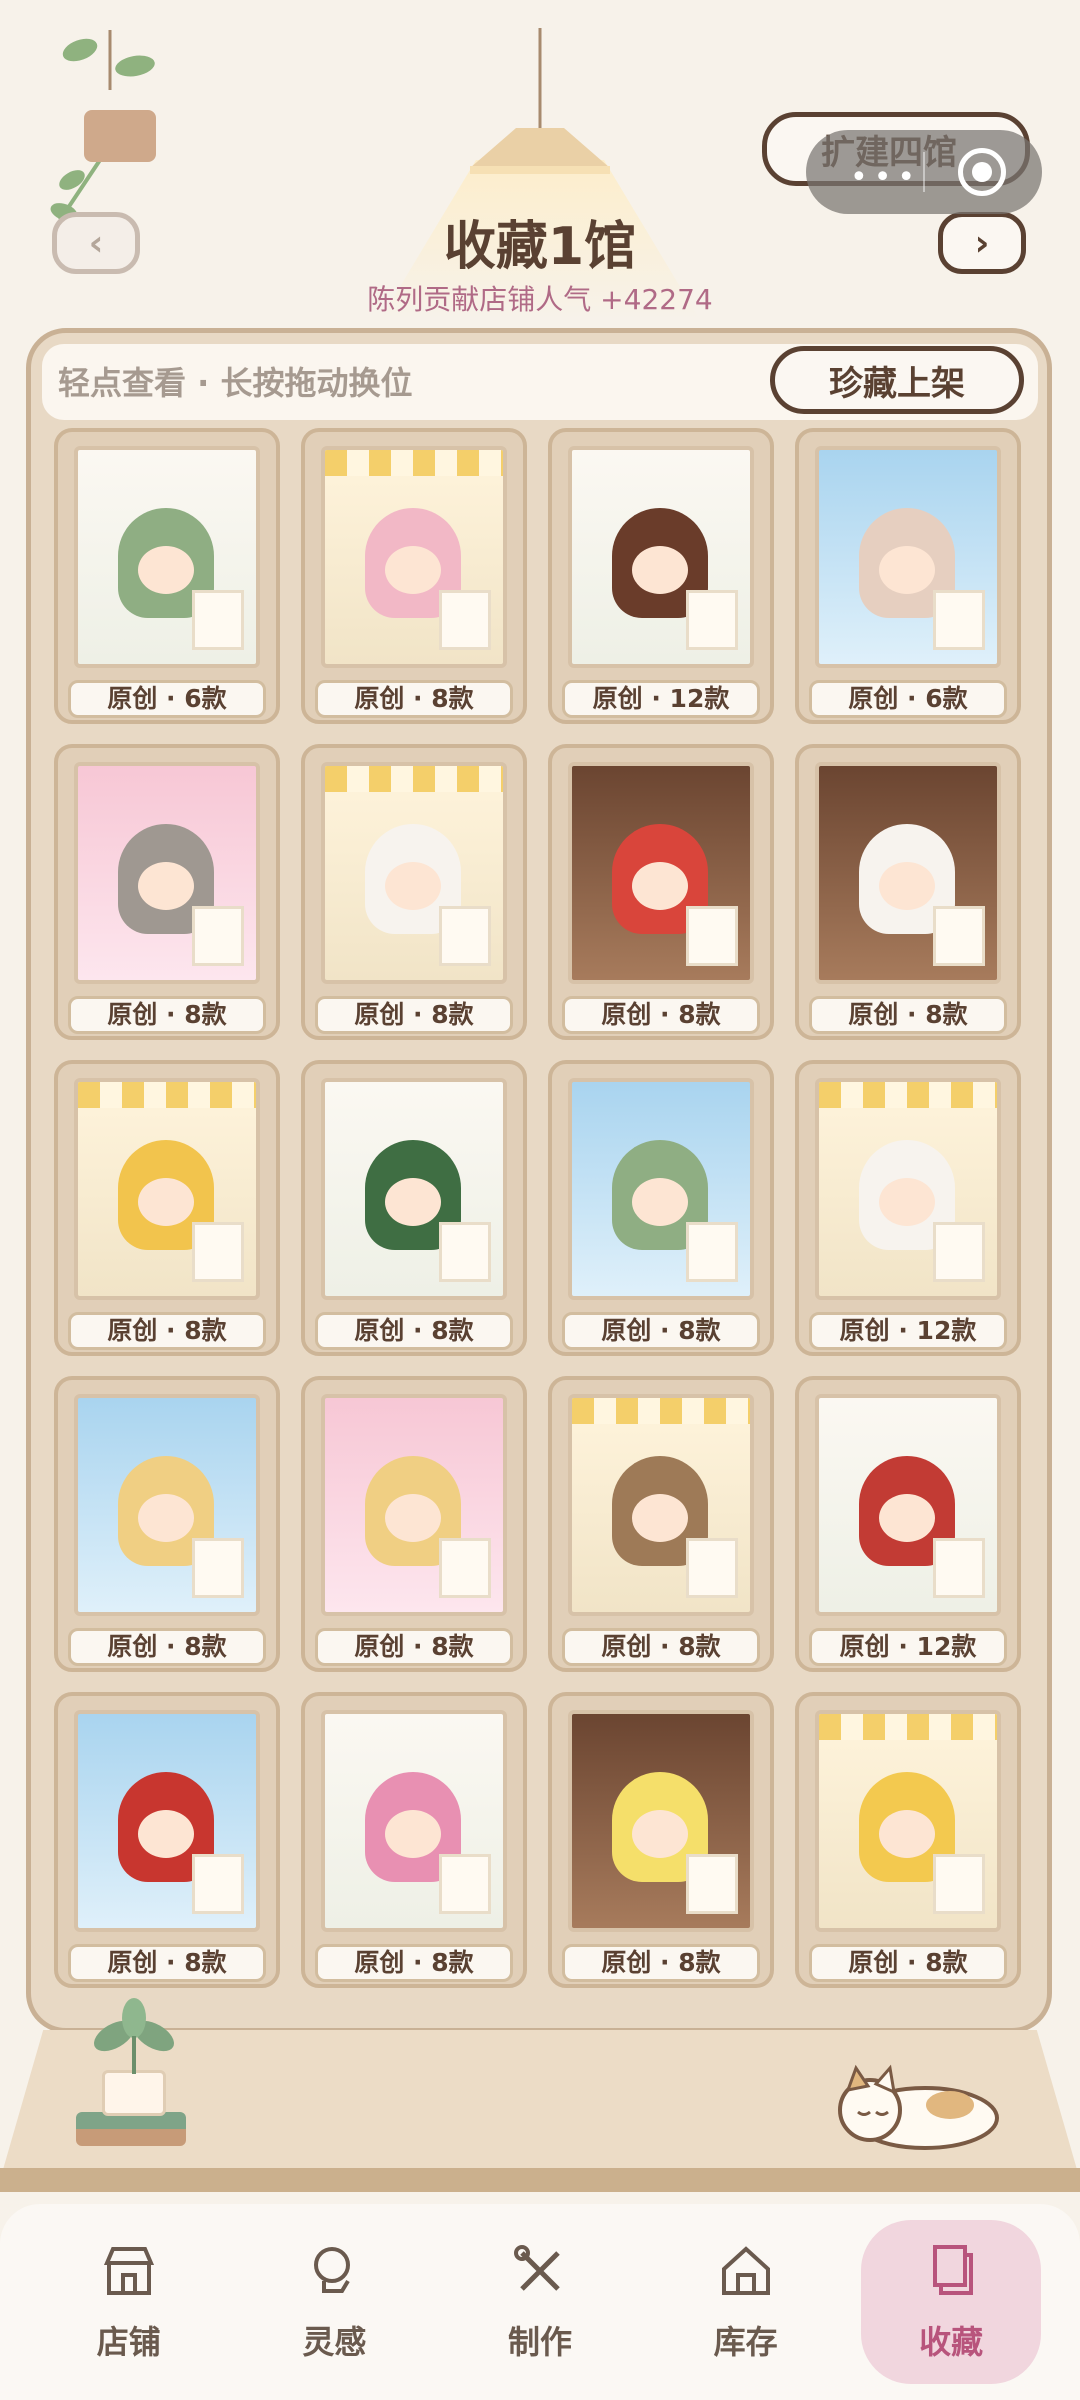 The width and height of the screenshot is (1080, 2400). Describe the element at coordinates (128, 2342) in the screenshot. I see `nav-label: 店铺` at that location.